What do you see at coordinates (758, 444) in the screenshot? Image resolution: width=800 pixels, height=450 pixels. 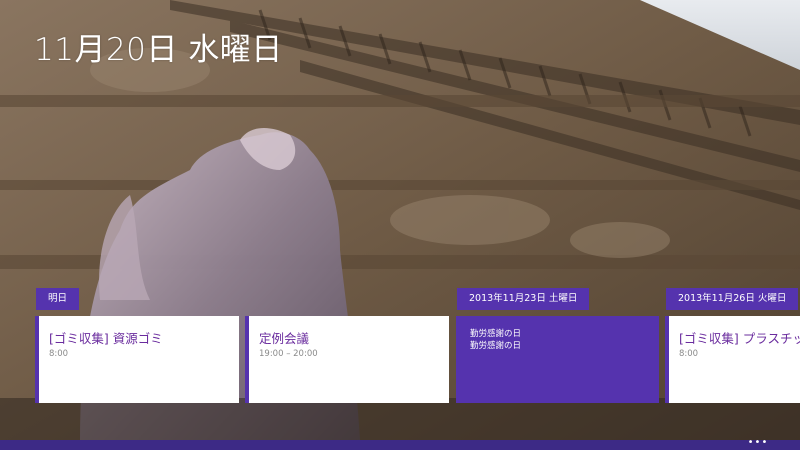 I see `more-options-button: •••` at bounding box center [758, 444].